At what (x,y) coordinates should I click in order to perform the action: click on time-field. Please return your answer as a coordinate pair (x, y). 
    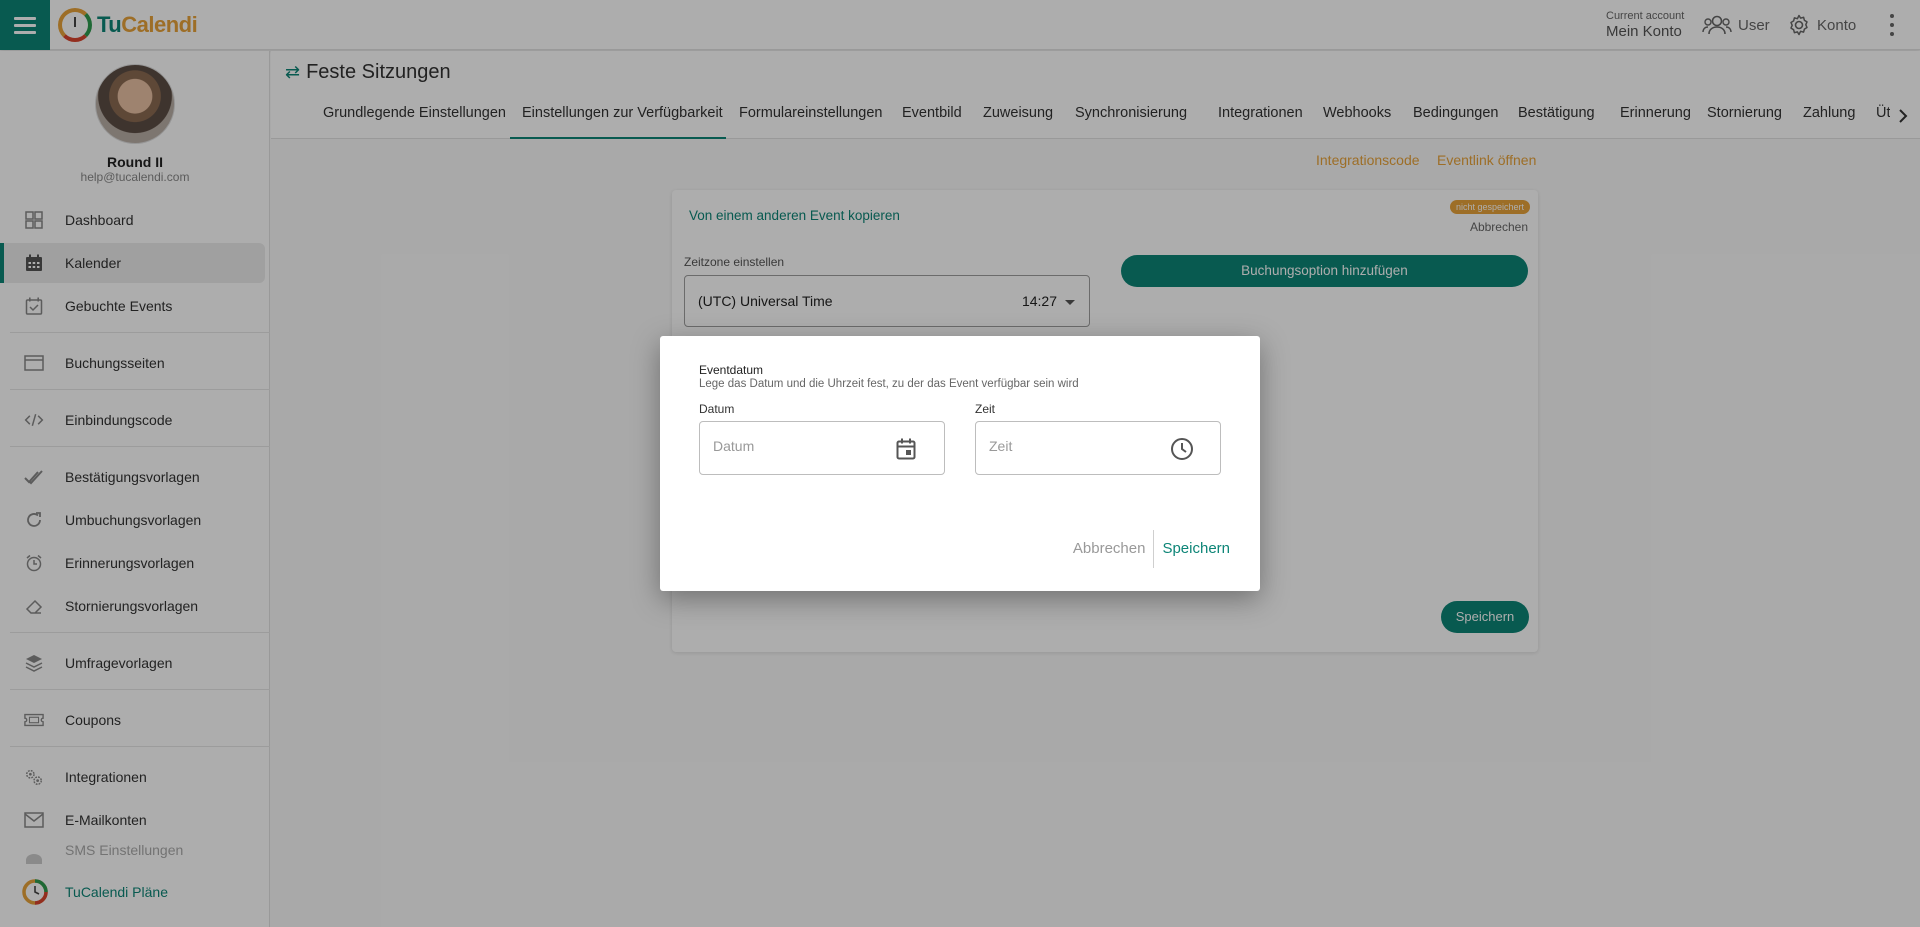
    Looking at the image, I should click on (1098, 448).